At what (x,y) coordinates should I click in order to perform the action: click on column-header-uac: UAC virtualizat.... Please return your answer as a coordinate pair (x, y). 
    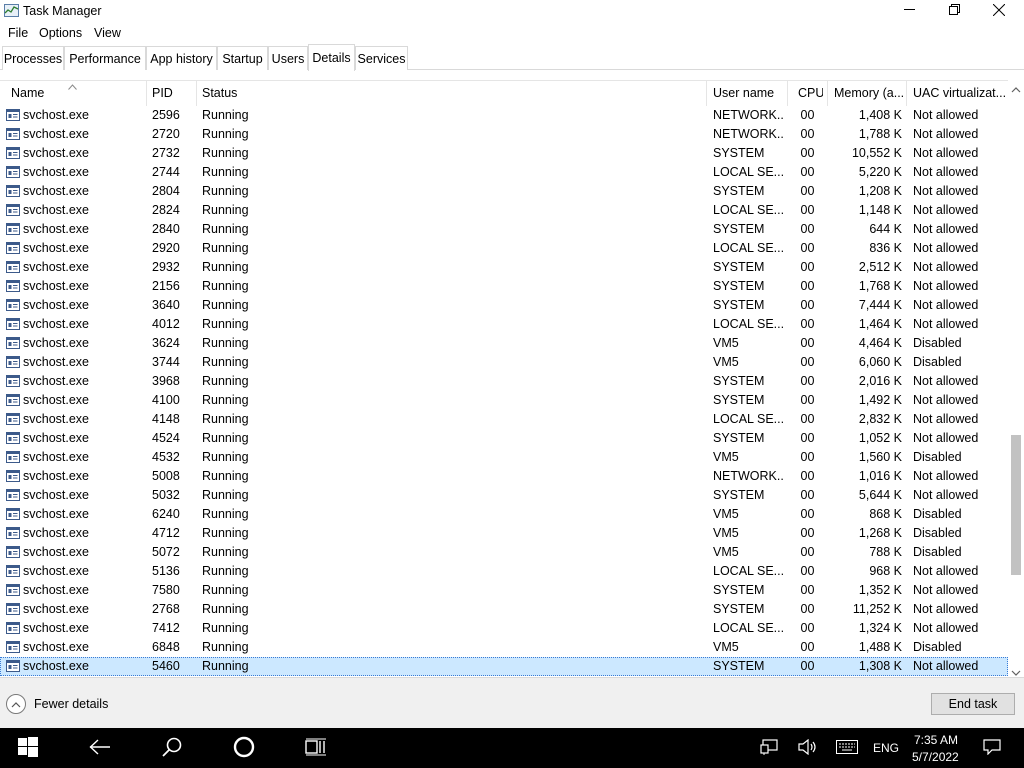
    Looking at the image, I should click on (959, 93).